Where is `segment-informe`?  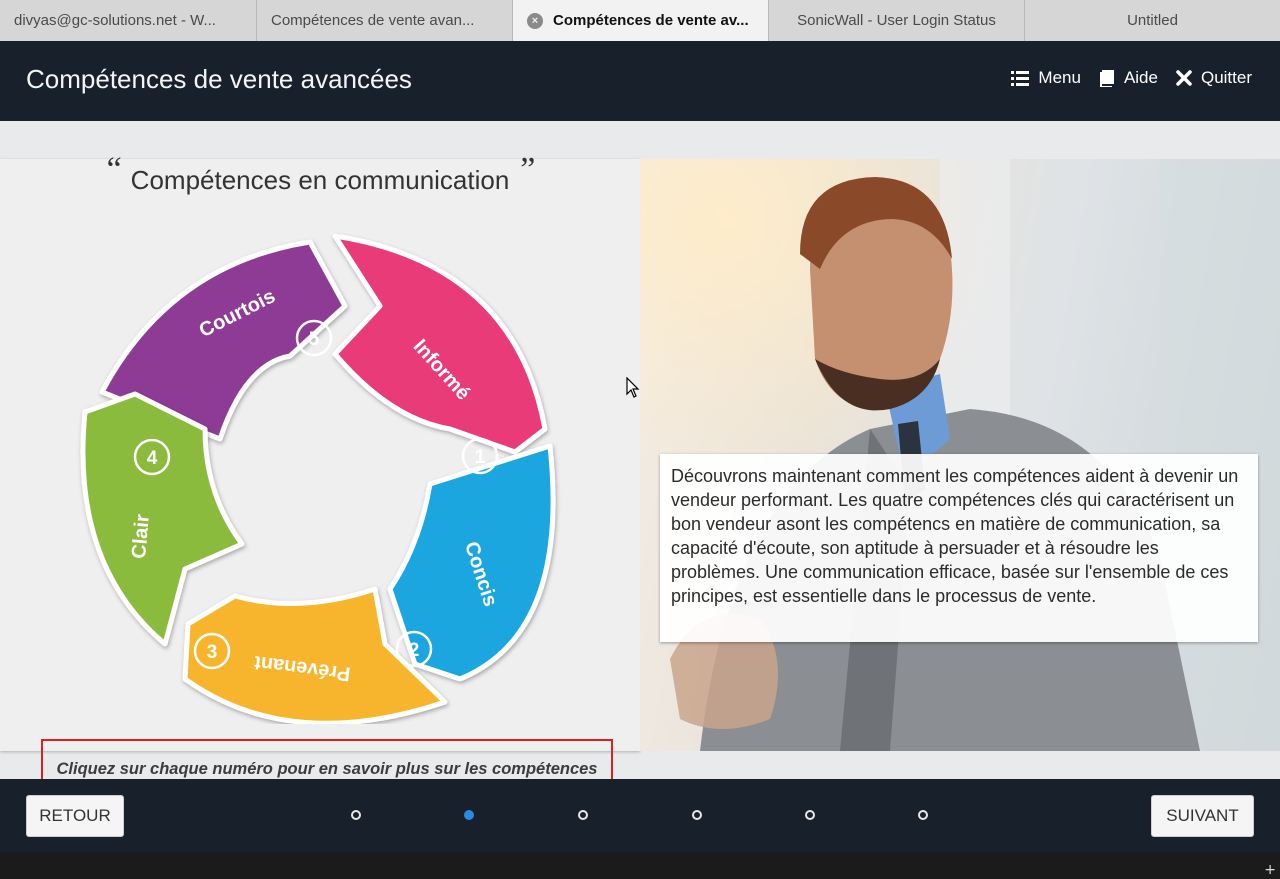
segment-informe is located at coordinates (440, 344).